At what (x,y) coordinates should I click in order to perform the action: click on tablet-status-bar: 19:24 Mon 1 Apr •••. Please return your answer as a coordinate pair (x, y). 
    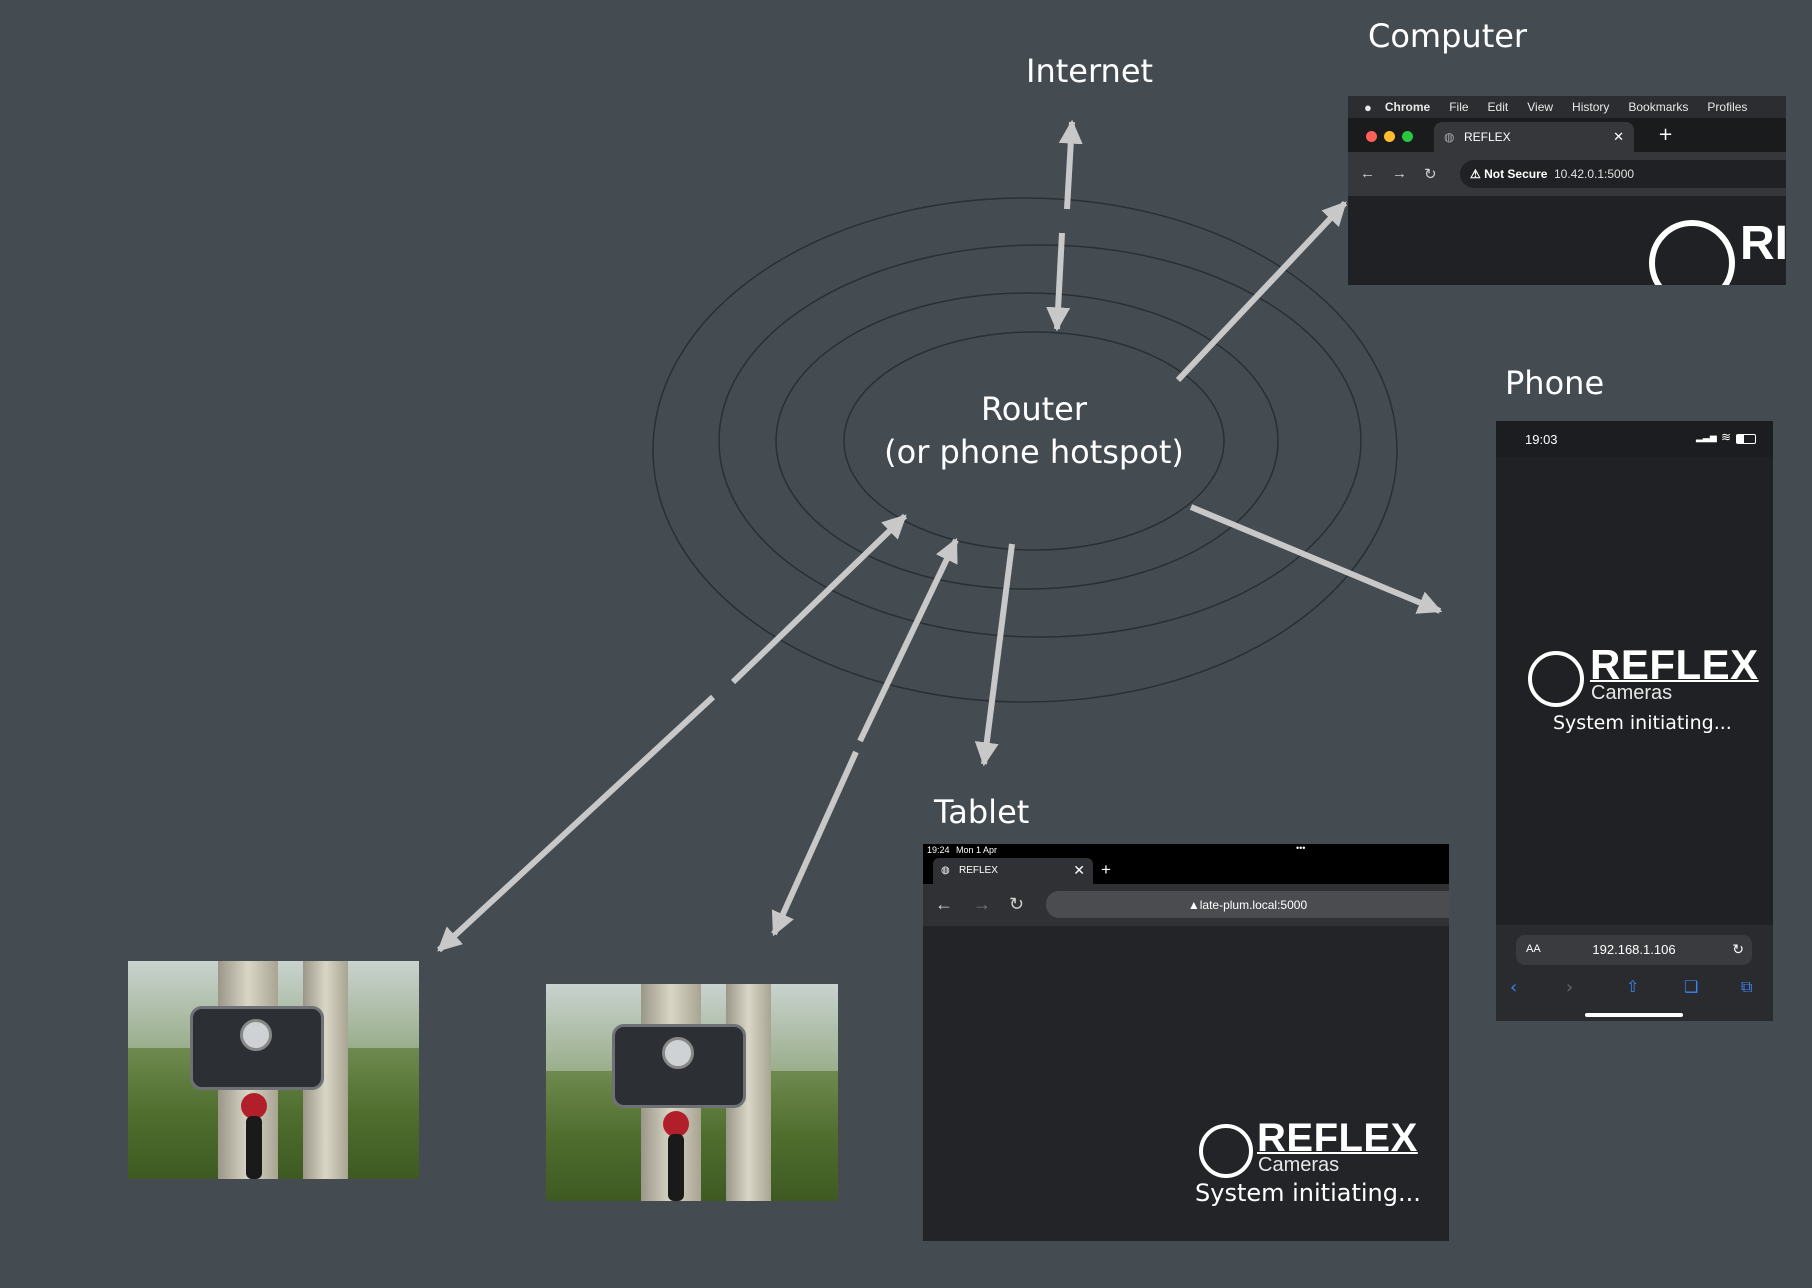
    Looking at the image, I should click on (1186, 851).